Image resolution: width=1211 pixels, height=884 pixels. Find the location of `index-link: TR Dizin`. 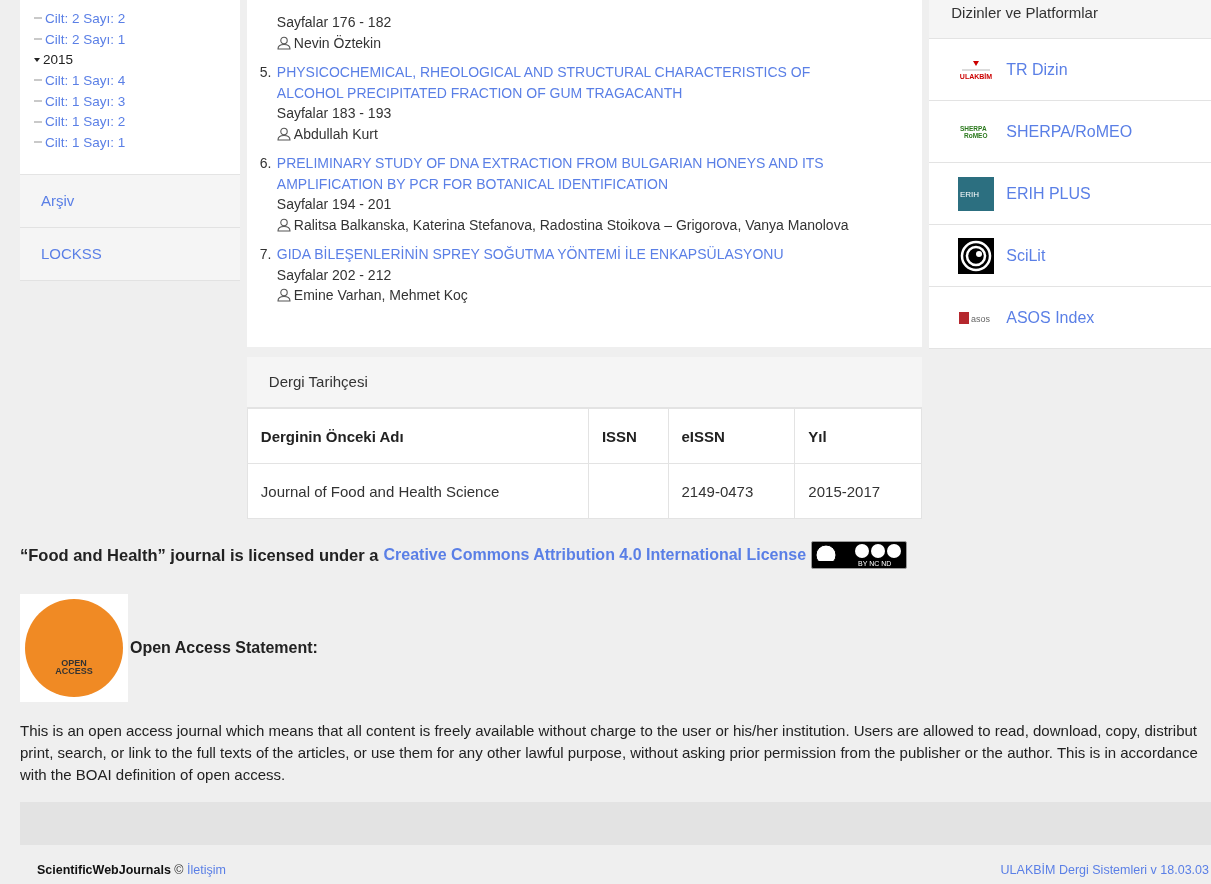

index-link: TR Dizin is located at coordinates (1037, 69).